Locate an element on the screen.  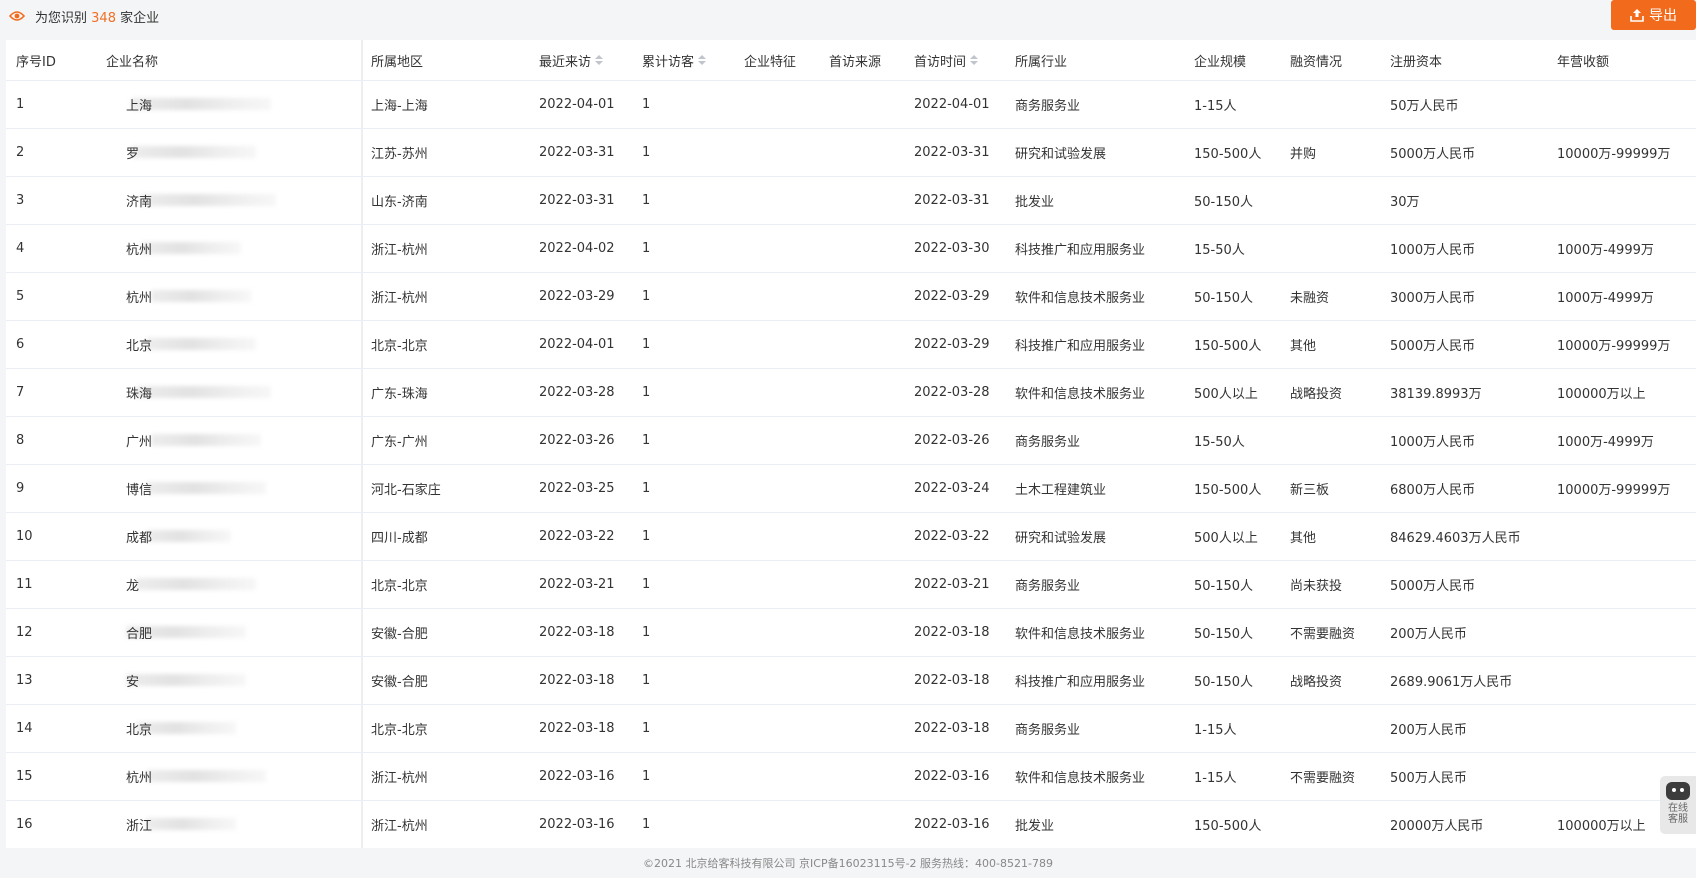
cell-last-visit: 2022-03-21 is located at coordinates (580, 584).